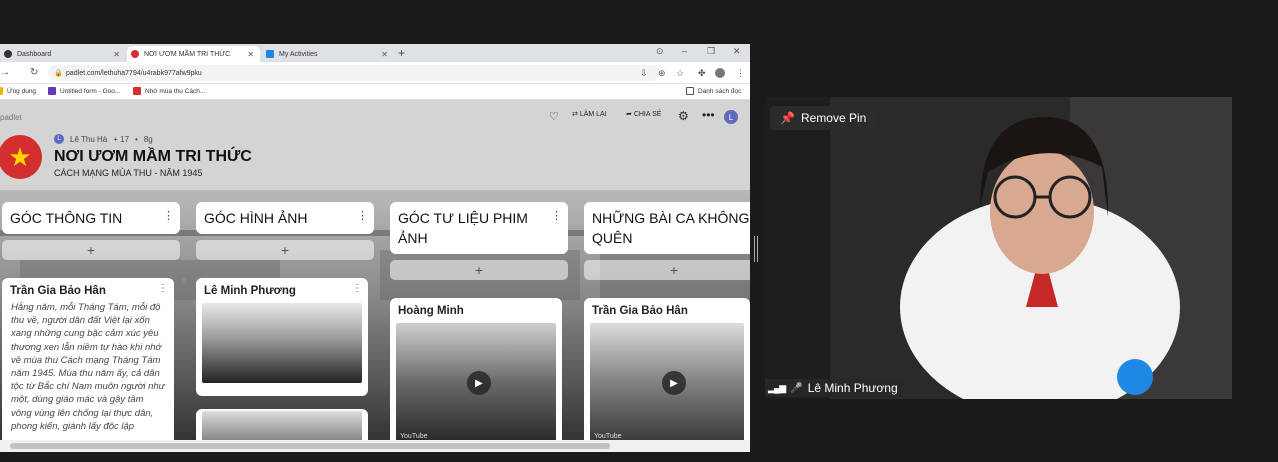  I want to click on share-button: ➦ CHIA SẺ, so click(644, 114).